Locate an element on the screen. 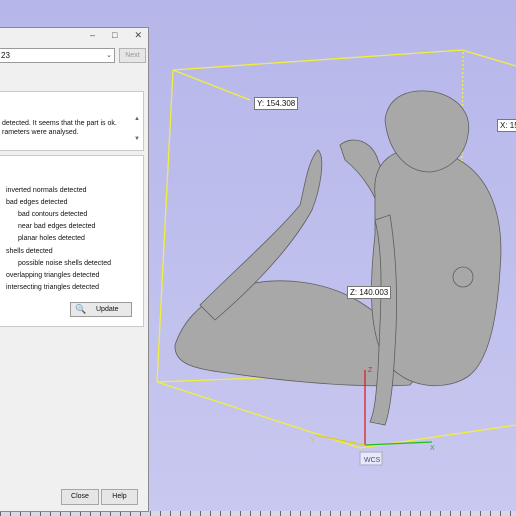  check-near-bad-edges: near bad edges detected is located at coordinates (56, 226).